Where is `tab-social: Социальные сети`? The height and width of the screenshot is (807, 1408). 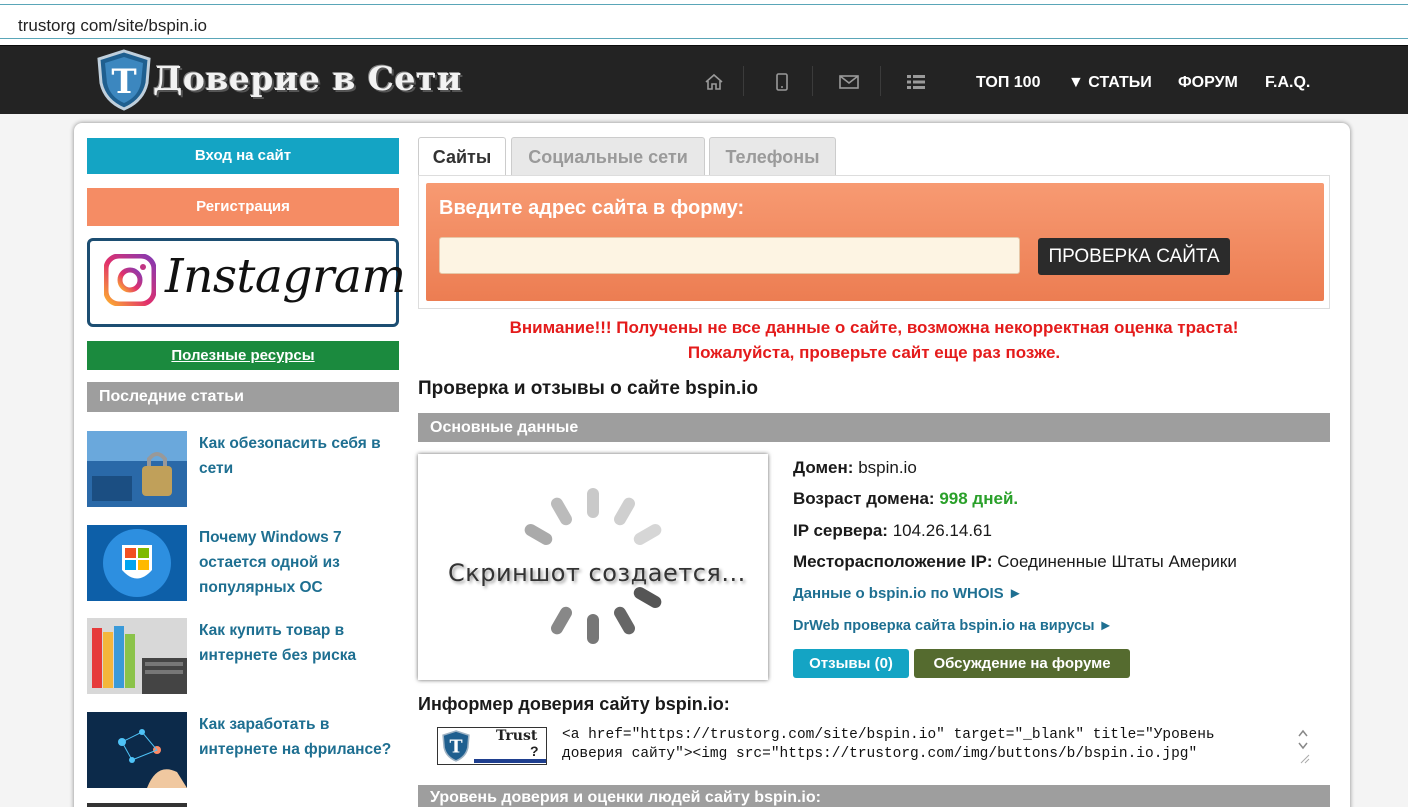
tab-social: Социальные сети is located at coordinates (608, 156).